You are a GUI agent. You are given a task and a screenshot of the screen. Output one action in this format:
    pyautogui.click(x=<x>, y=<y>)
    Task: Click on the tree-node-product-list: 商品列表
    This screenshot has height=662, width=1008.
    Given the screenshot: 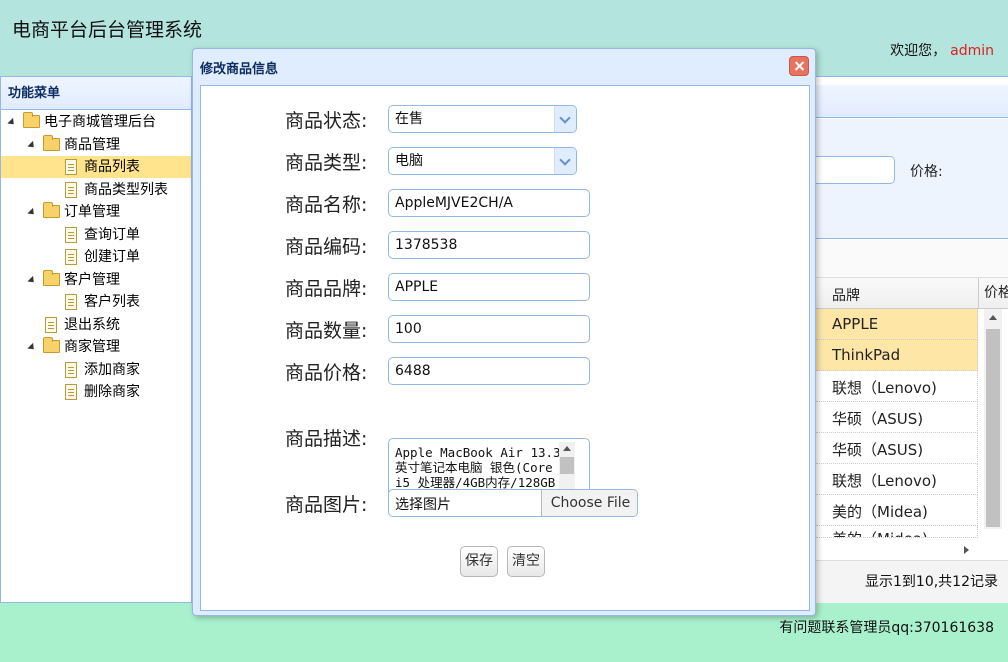 What is the action you would take?
    pyautogui.click(x=96, y=167)
    